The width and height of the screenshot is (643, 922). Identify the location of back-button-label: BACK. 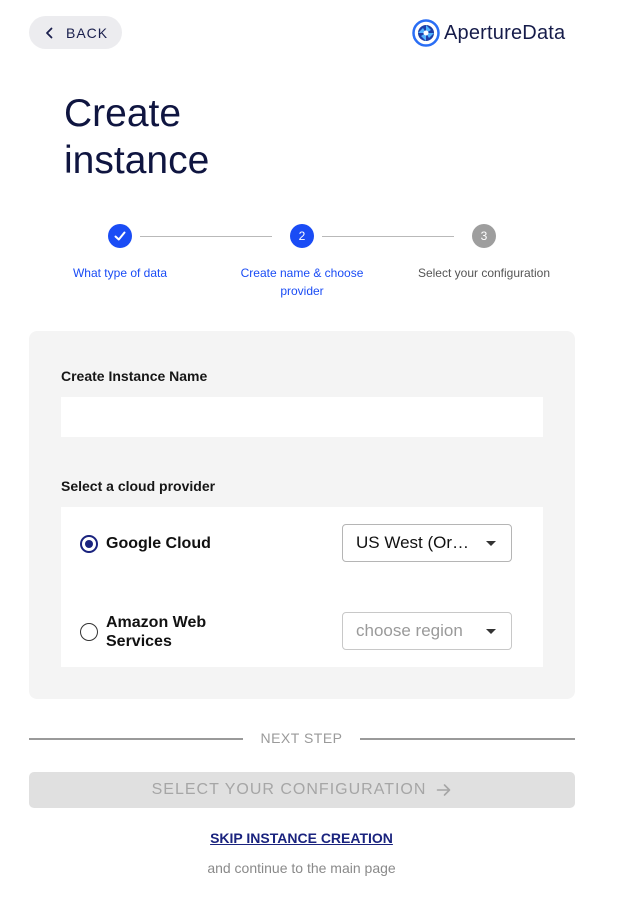
(87, 32).